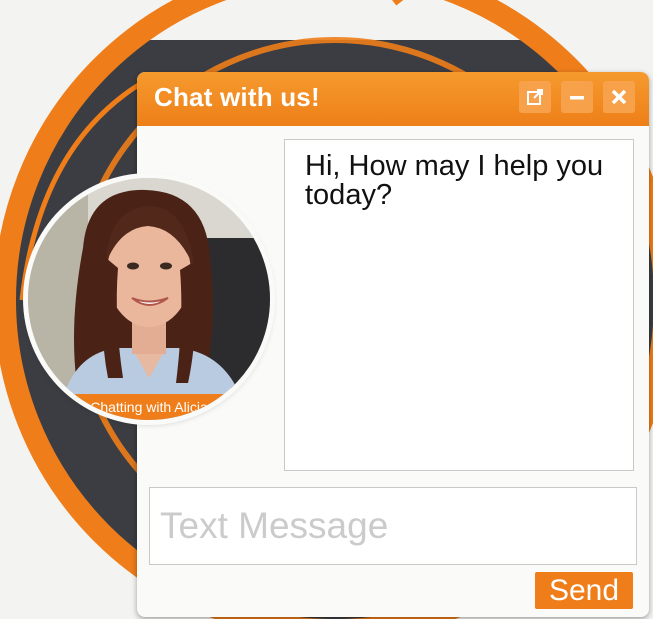 Image resolution: width=653 pixels, height=619 pixels. Describe the element at coordinates (393, 526) in the screenshot. I see `text-message-input` at that location.